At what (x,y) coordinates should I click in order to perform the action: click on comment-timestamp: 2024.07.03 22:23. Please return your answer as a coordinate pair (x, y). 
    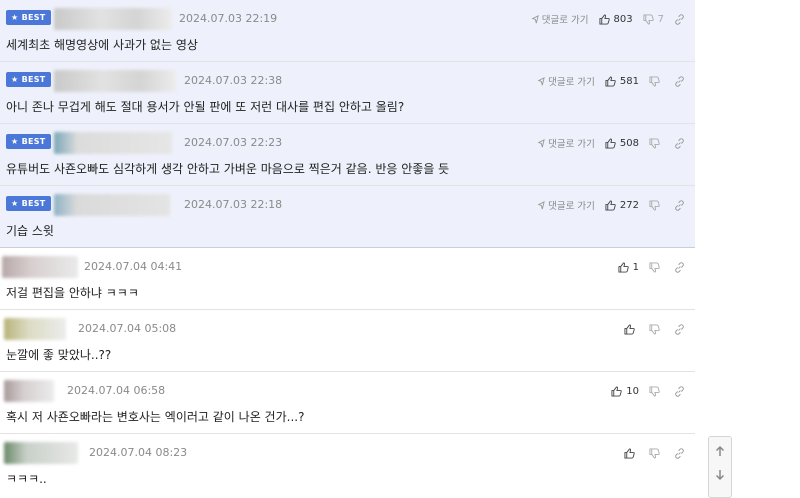
    Looking at the image, I should click on (233, 142).